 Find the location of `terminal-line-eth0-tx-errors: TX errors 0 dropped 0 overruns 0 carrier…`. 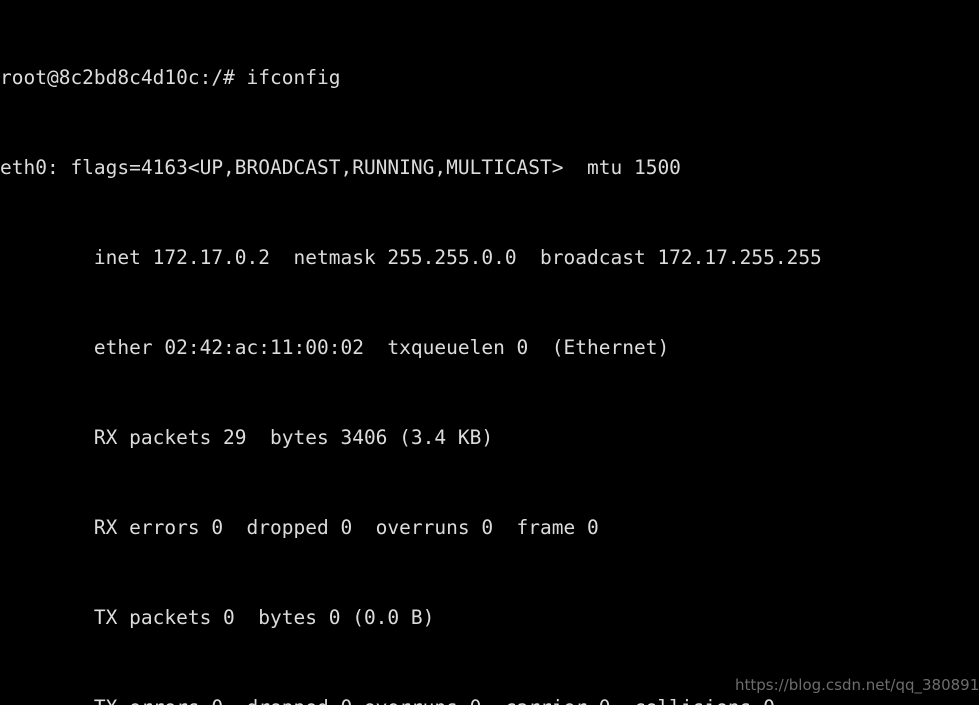

terminal-line-eth0-tx-errors: TX errors 0 dropped 0 overruns 0 carrier… is located at coordinates (411, 699).